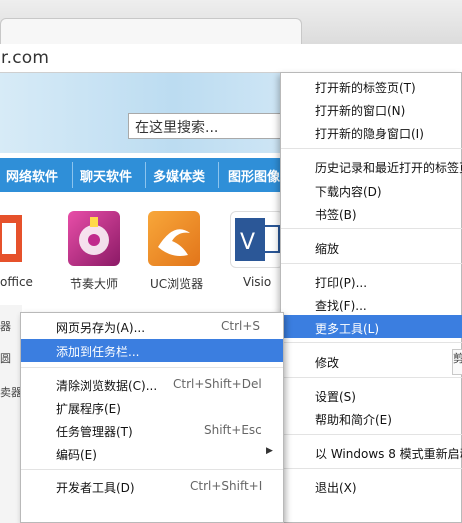 The height and width of the screenshot is (523, 462). I want to click on menu-item-exit: 退出(X), so click(336, 487).